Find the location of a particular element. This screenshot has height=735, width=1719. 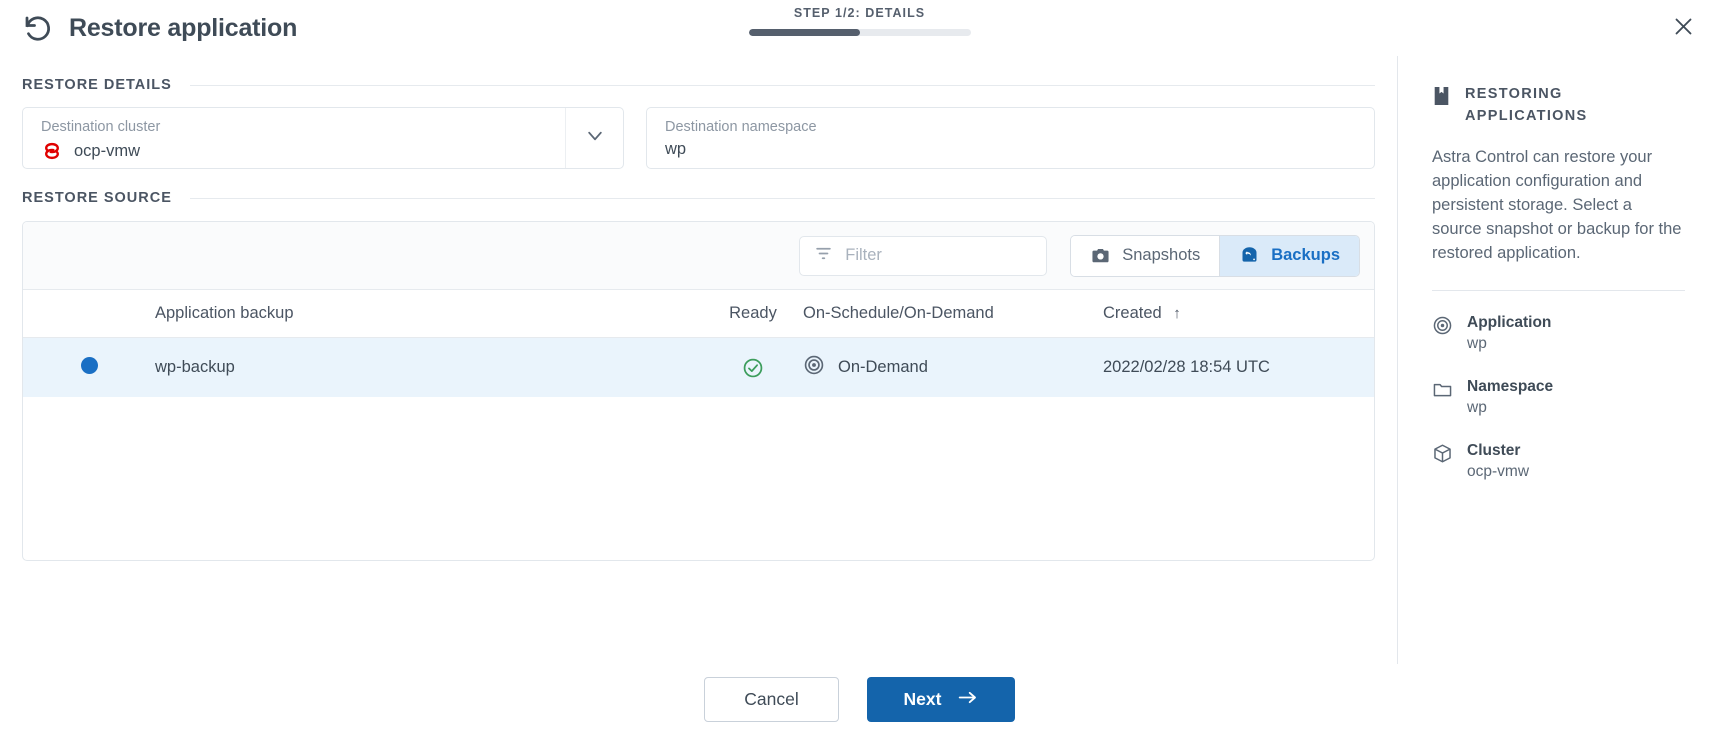

filter-input-wrapper: Filter is located at coordinates (923, 255).